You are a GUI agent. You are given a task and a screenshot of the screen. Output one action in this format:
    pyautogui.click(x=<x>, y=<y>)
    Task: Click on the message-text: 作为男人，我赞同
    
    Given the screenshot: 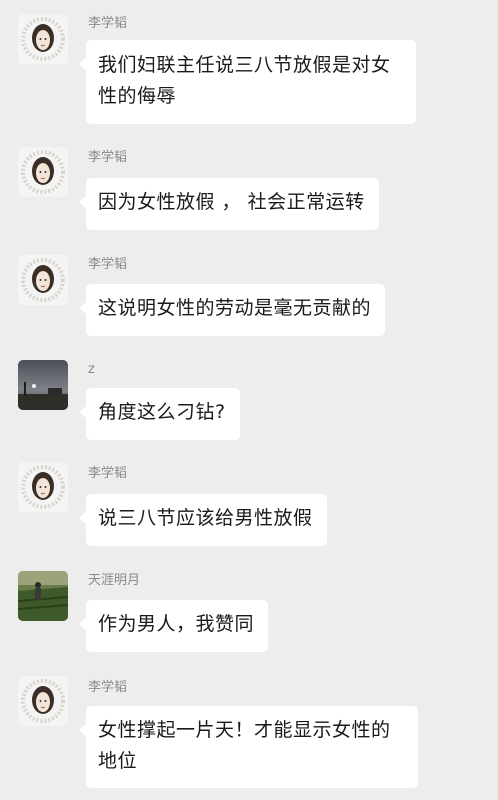 What is the action you would take?
    pyautogui.click(x=176, y=624)
    